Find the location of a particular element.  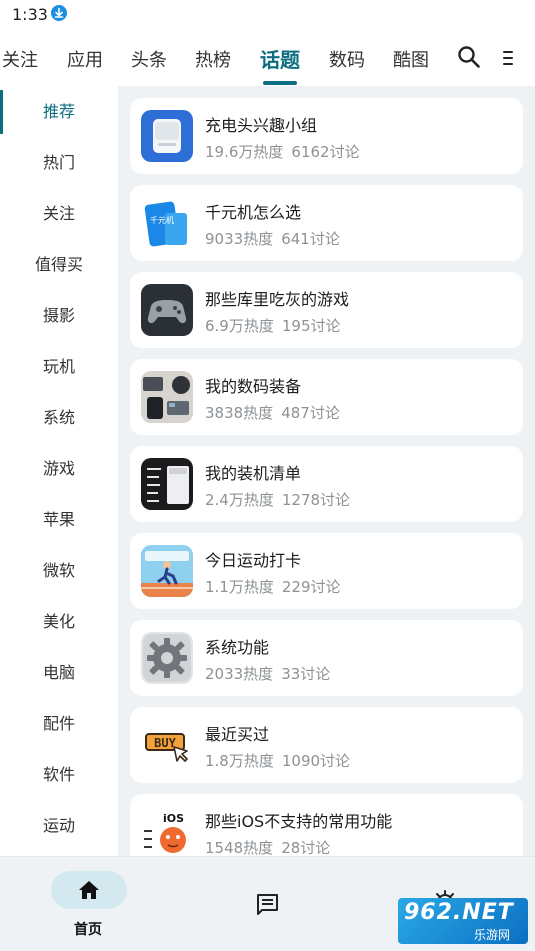

watermark-subtext: 乐游网 is located at coordinates (492, 935).